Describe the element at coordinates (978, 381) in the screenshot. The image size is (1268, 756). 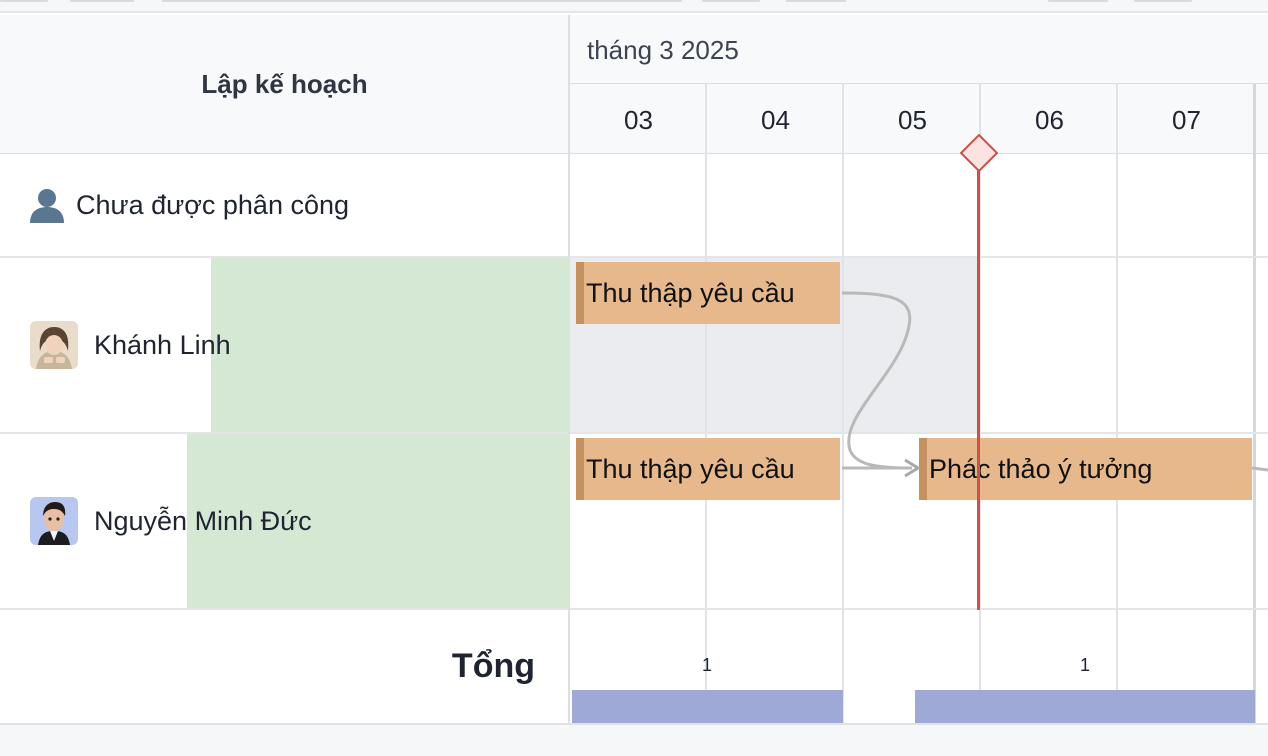
I see `today-line` at that location.